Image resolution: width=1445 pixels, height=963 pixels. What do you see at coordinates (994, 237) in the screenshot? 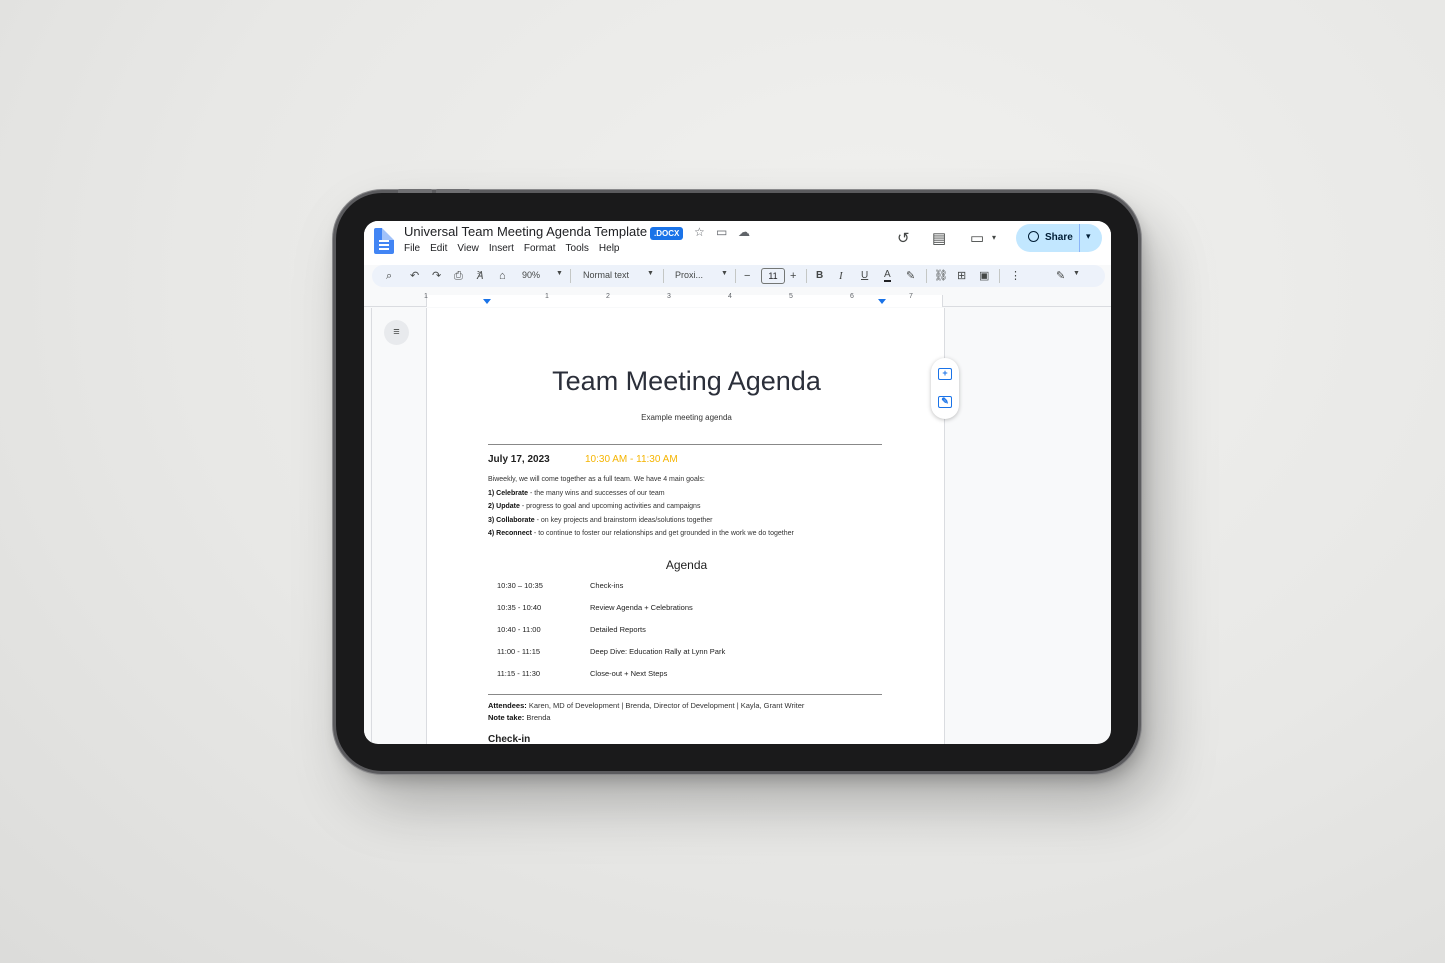
I see `chevron-down-icon: ▾` at bounding box center [994, 237].